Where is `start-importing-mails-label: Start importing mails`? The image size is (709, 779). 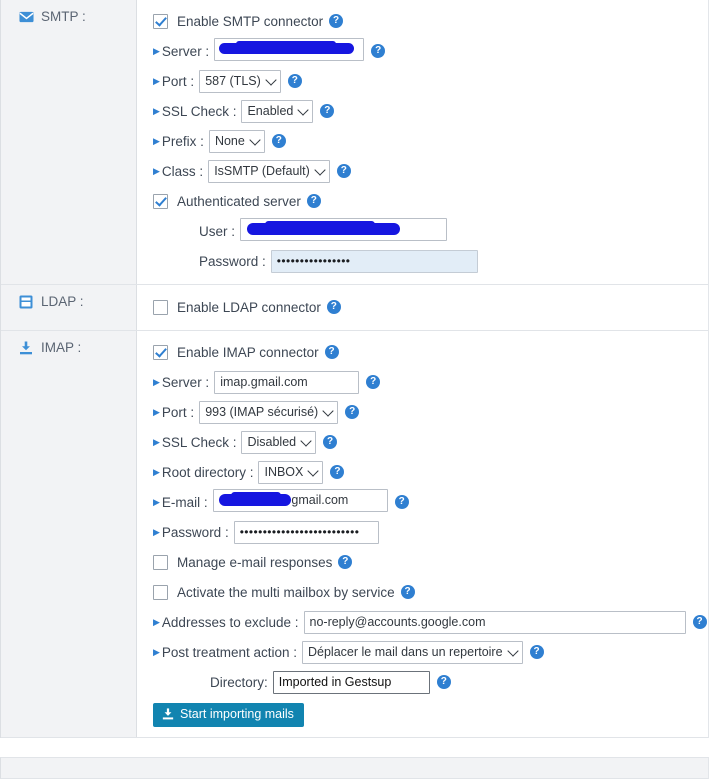
start-importing-mails-label: Start importing mails is located at coordinates (237, 714).